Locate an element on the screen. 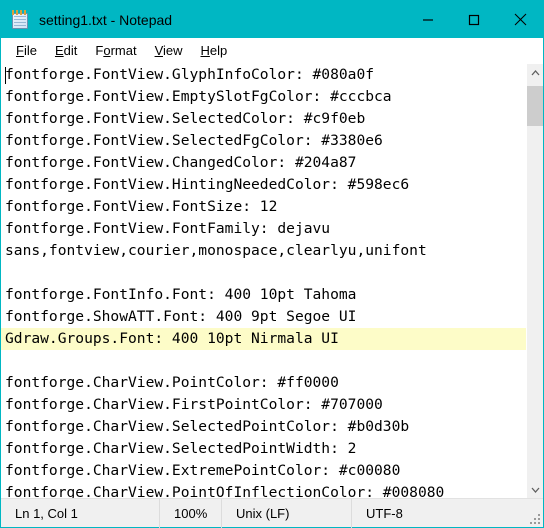  text-line: fontforge.FontView.FontFamily: dejavu is located at coordinates (168, 228).